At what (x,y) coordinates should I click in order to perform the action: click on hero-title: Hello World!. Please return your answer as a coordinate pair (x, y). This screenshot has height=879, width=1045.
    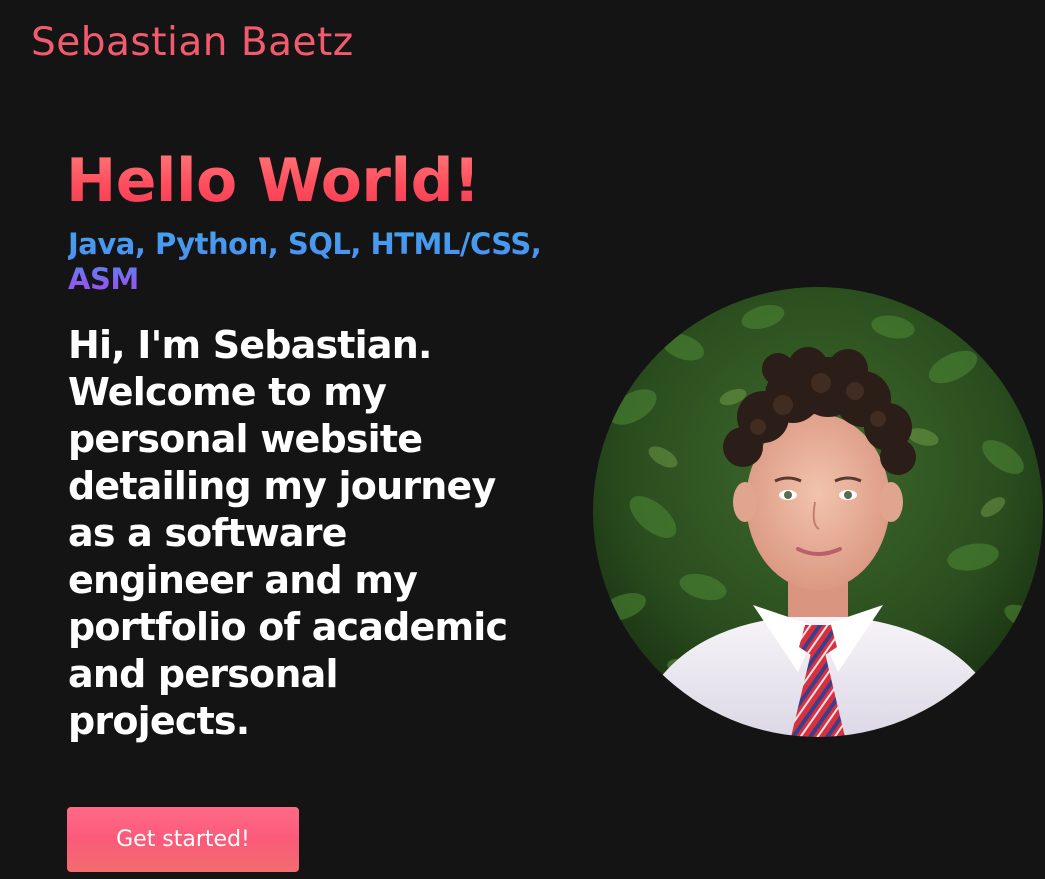
    Looking at the image, I should click on (273, 181).